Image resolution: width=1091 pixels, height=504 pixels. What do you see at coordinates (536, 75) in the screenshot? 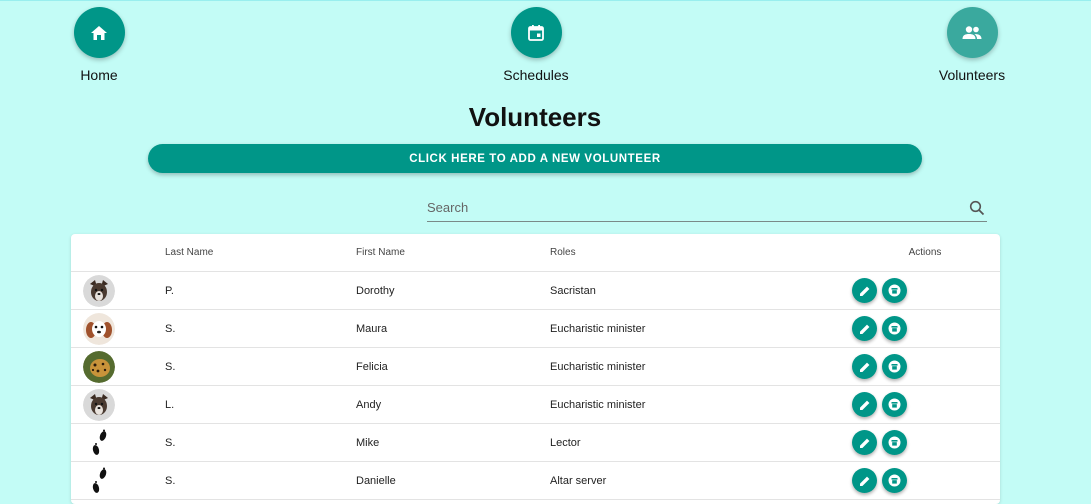
I see `nav-schedules-label: Schedules` at bounding box center [536, 75].